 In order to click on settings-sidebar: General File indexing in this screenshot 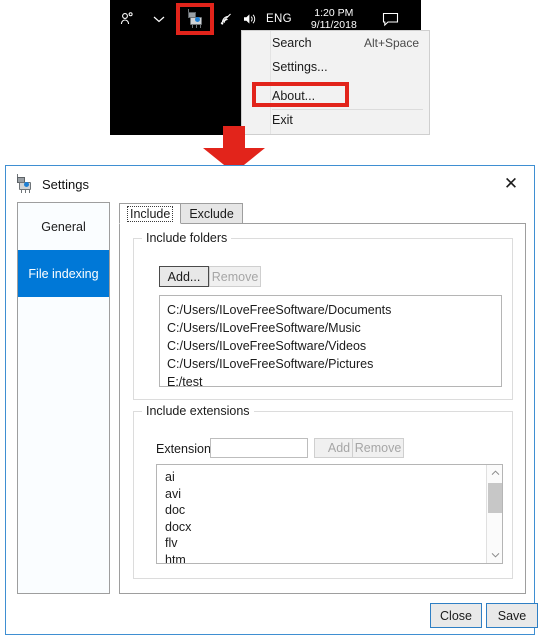, I will do `click(63, 398)`.